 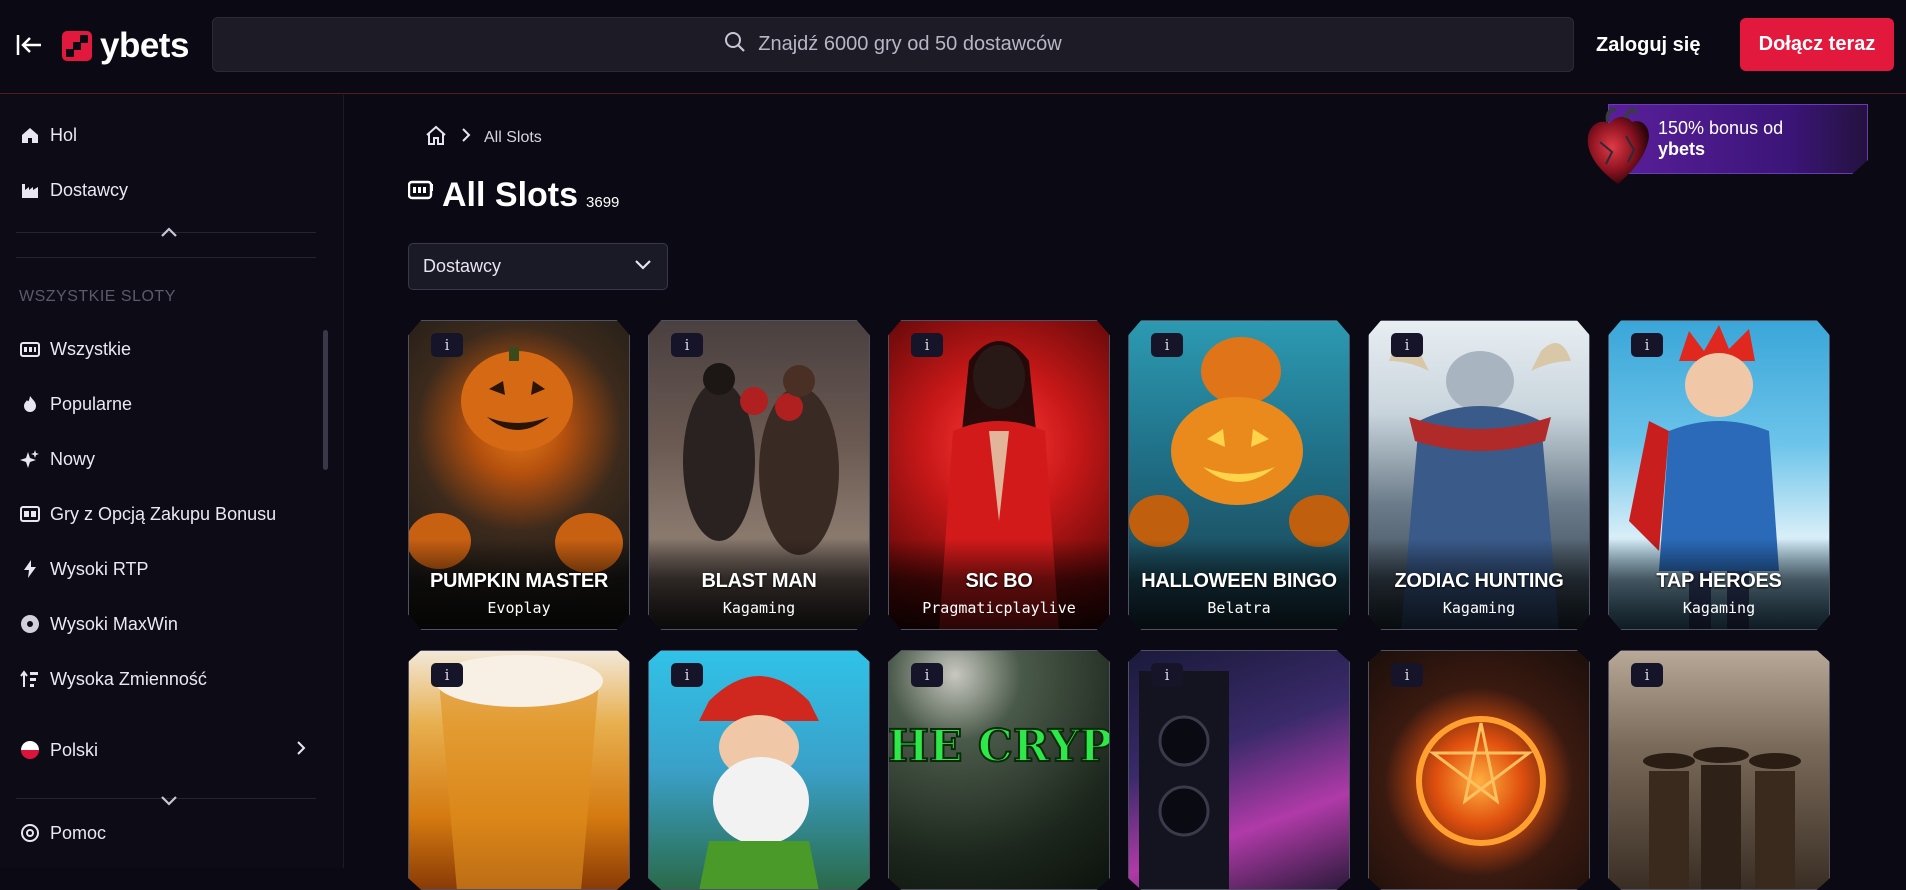 I want to click on search-placeholder: Znajdź 6000 gry od 50 dostawców, so click(x=910, y=44).